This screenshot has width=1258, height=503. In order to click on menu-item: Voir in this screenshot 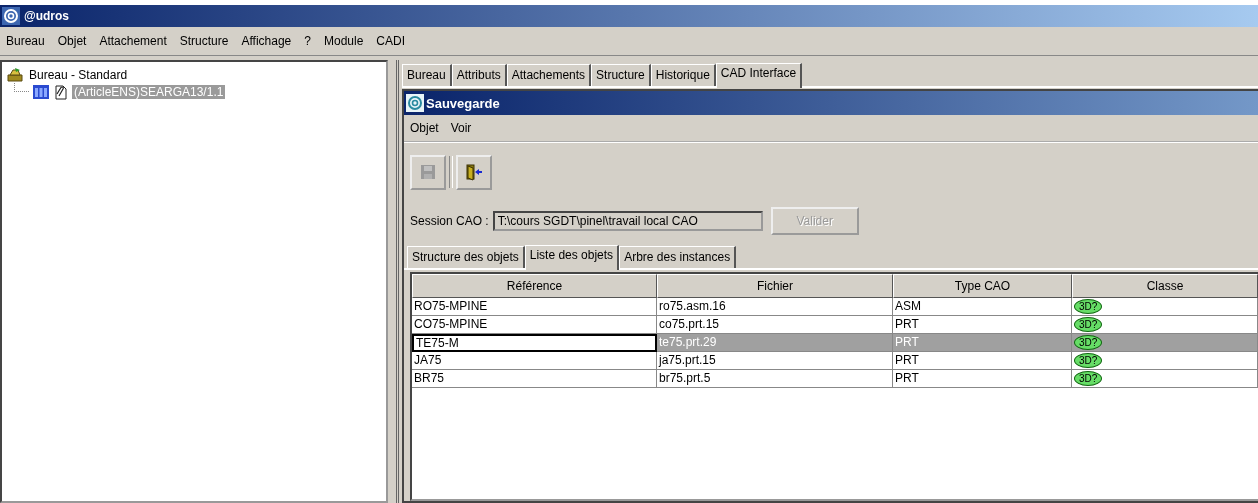, I will do `click(461, 128)`.